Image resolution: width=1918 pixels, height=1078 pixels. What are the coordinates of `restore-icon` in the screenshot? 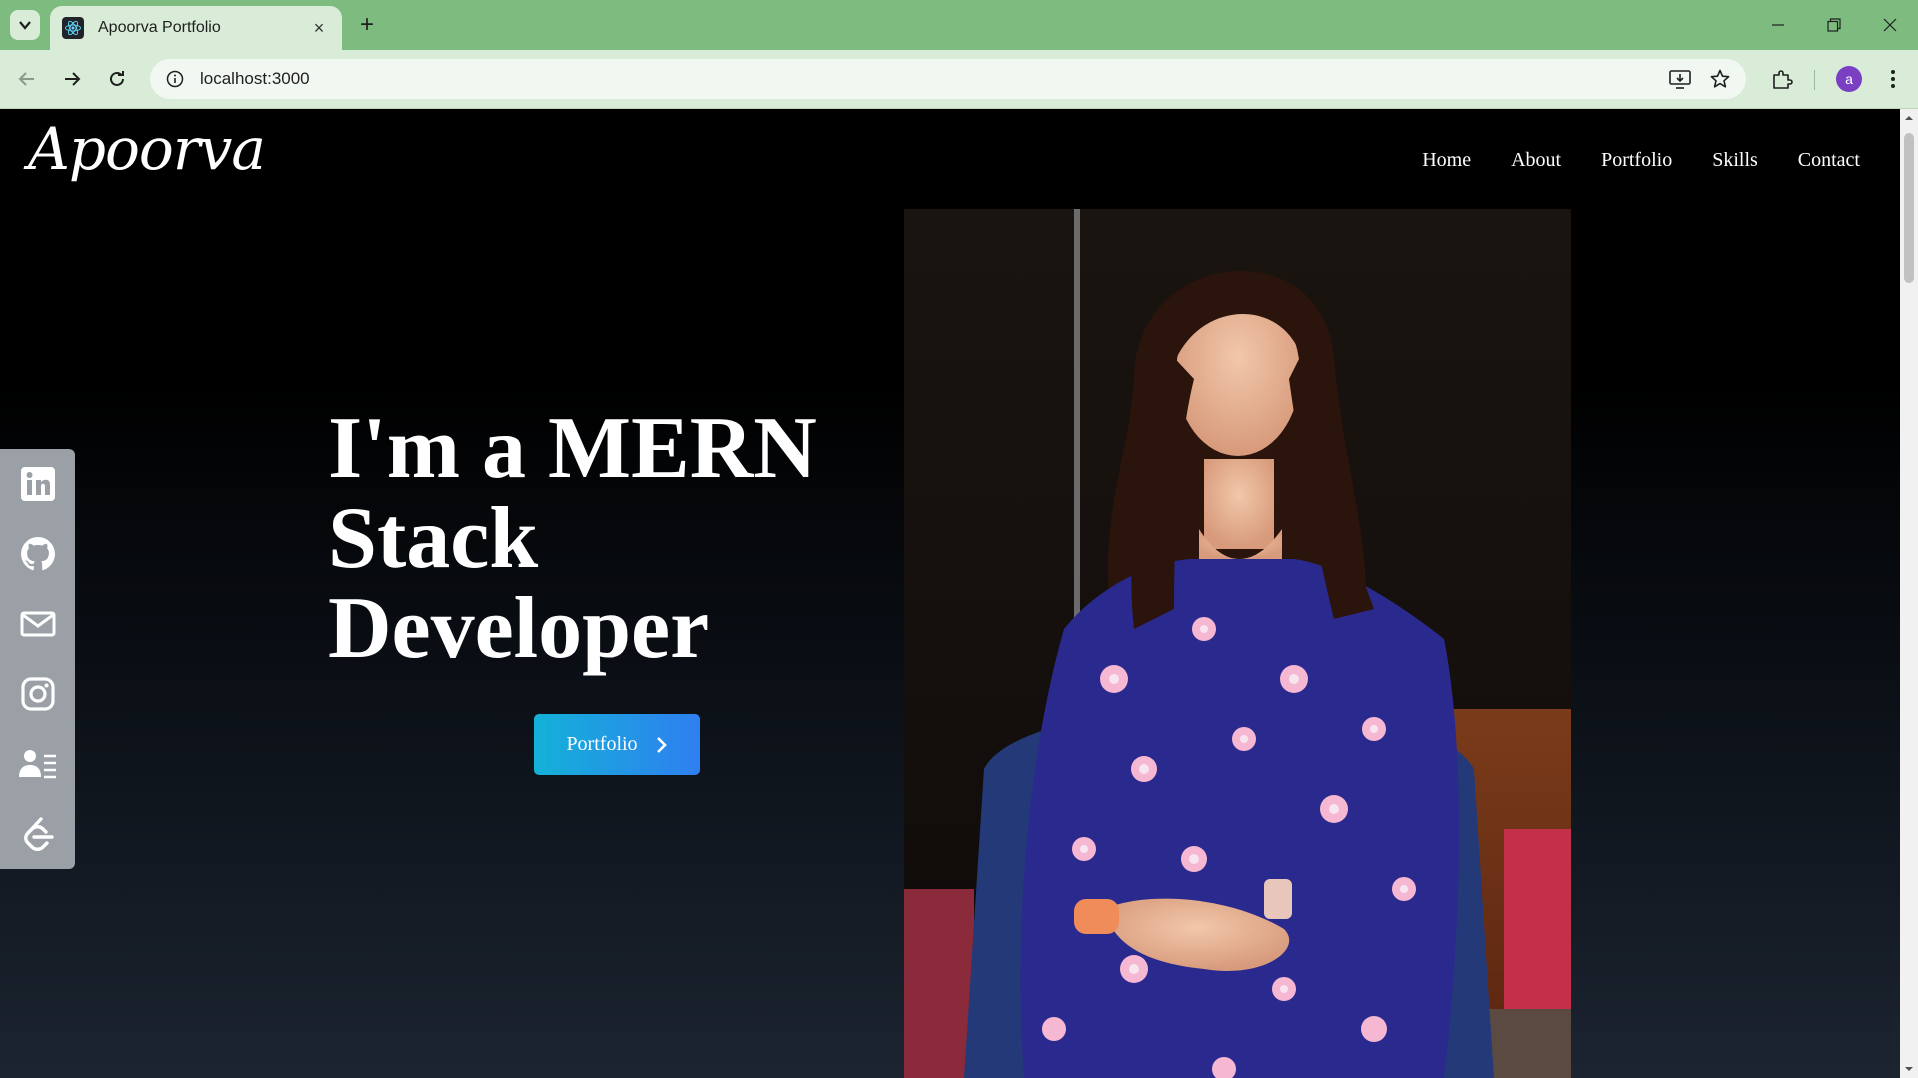 It's located at (1834, 25).